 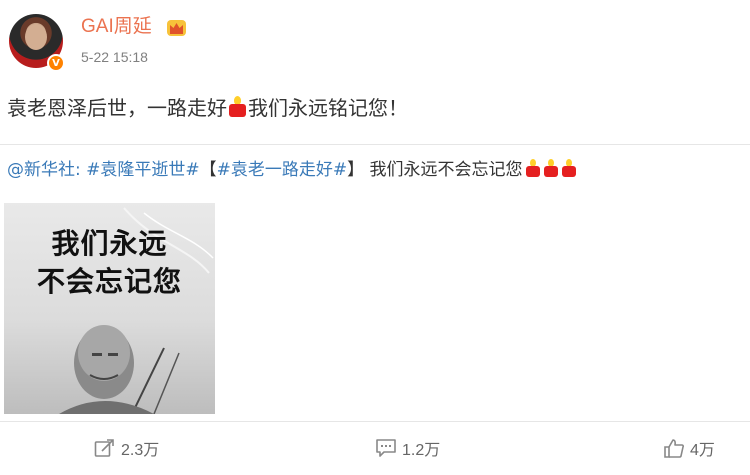 I want to click on post-timestamp: 5-22 15:18, so click(x=114, y=57).